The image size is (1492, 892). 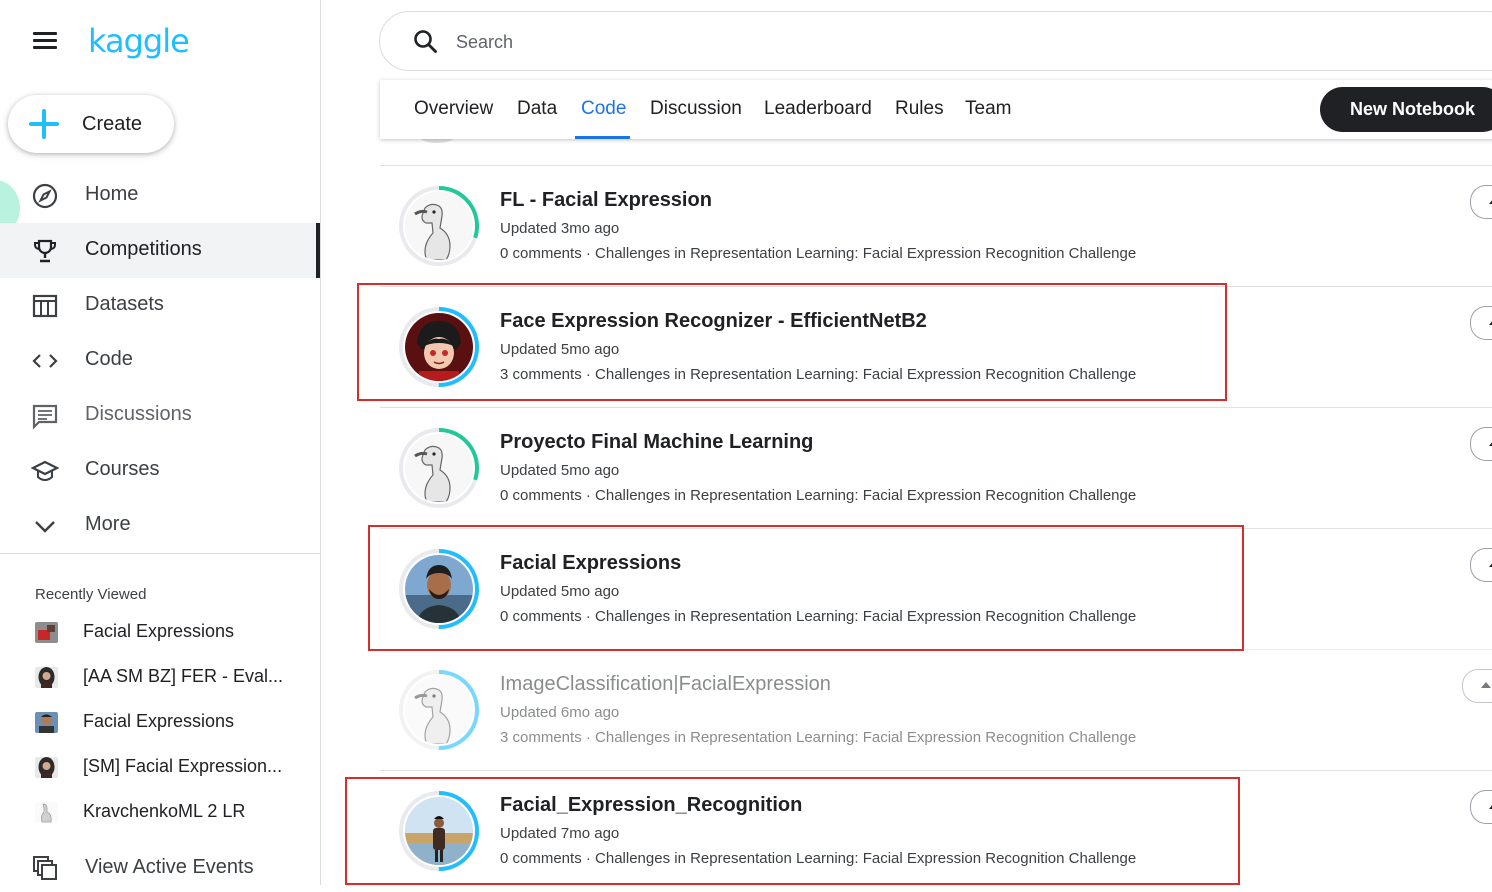 What do you see at coordinates (45, 527) in the screenshot?
I see `chevron-down-icon` at bounding box center [45, 527].